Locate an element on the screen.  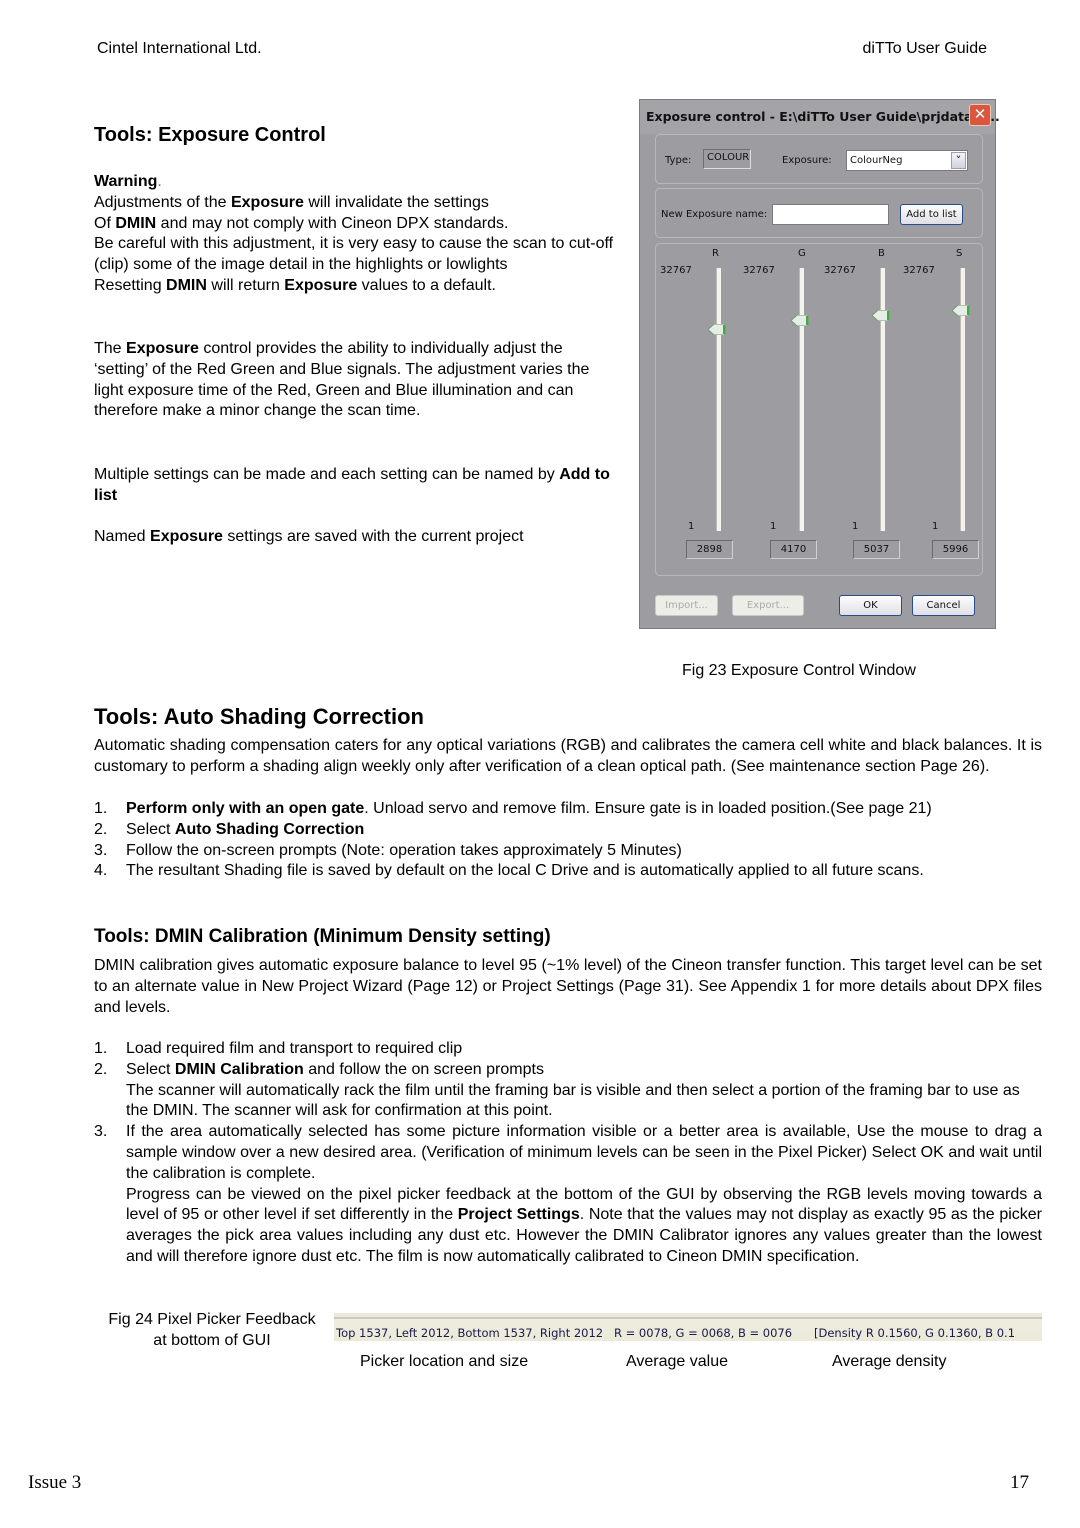
channel-value-s: 5996 is located at coordinates (955, 549).